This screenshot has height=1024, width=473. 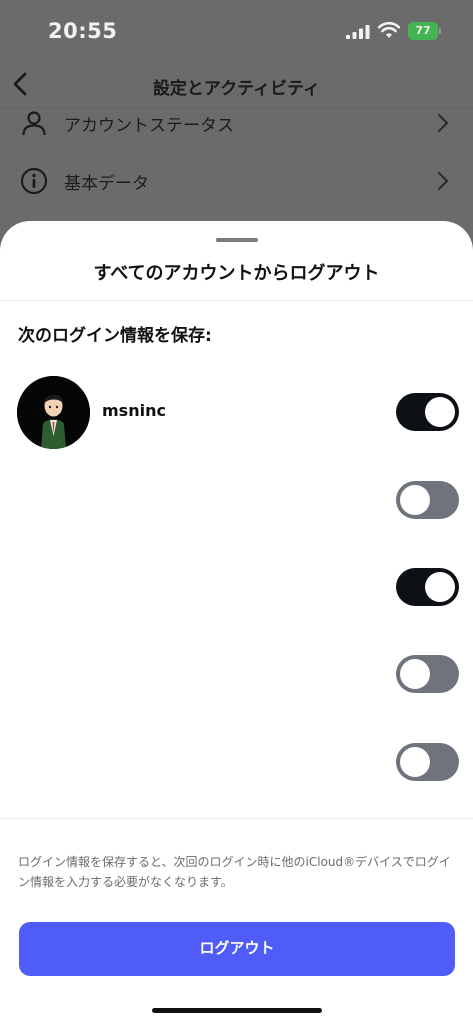 I want to click on home-indicator, so click(x=237, y=1010).